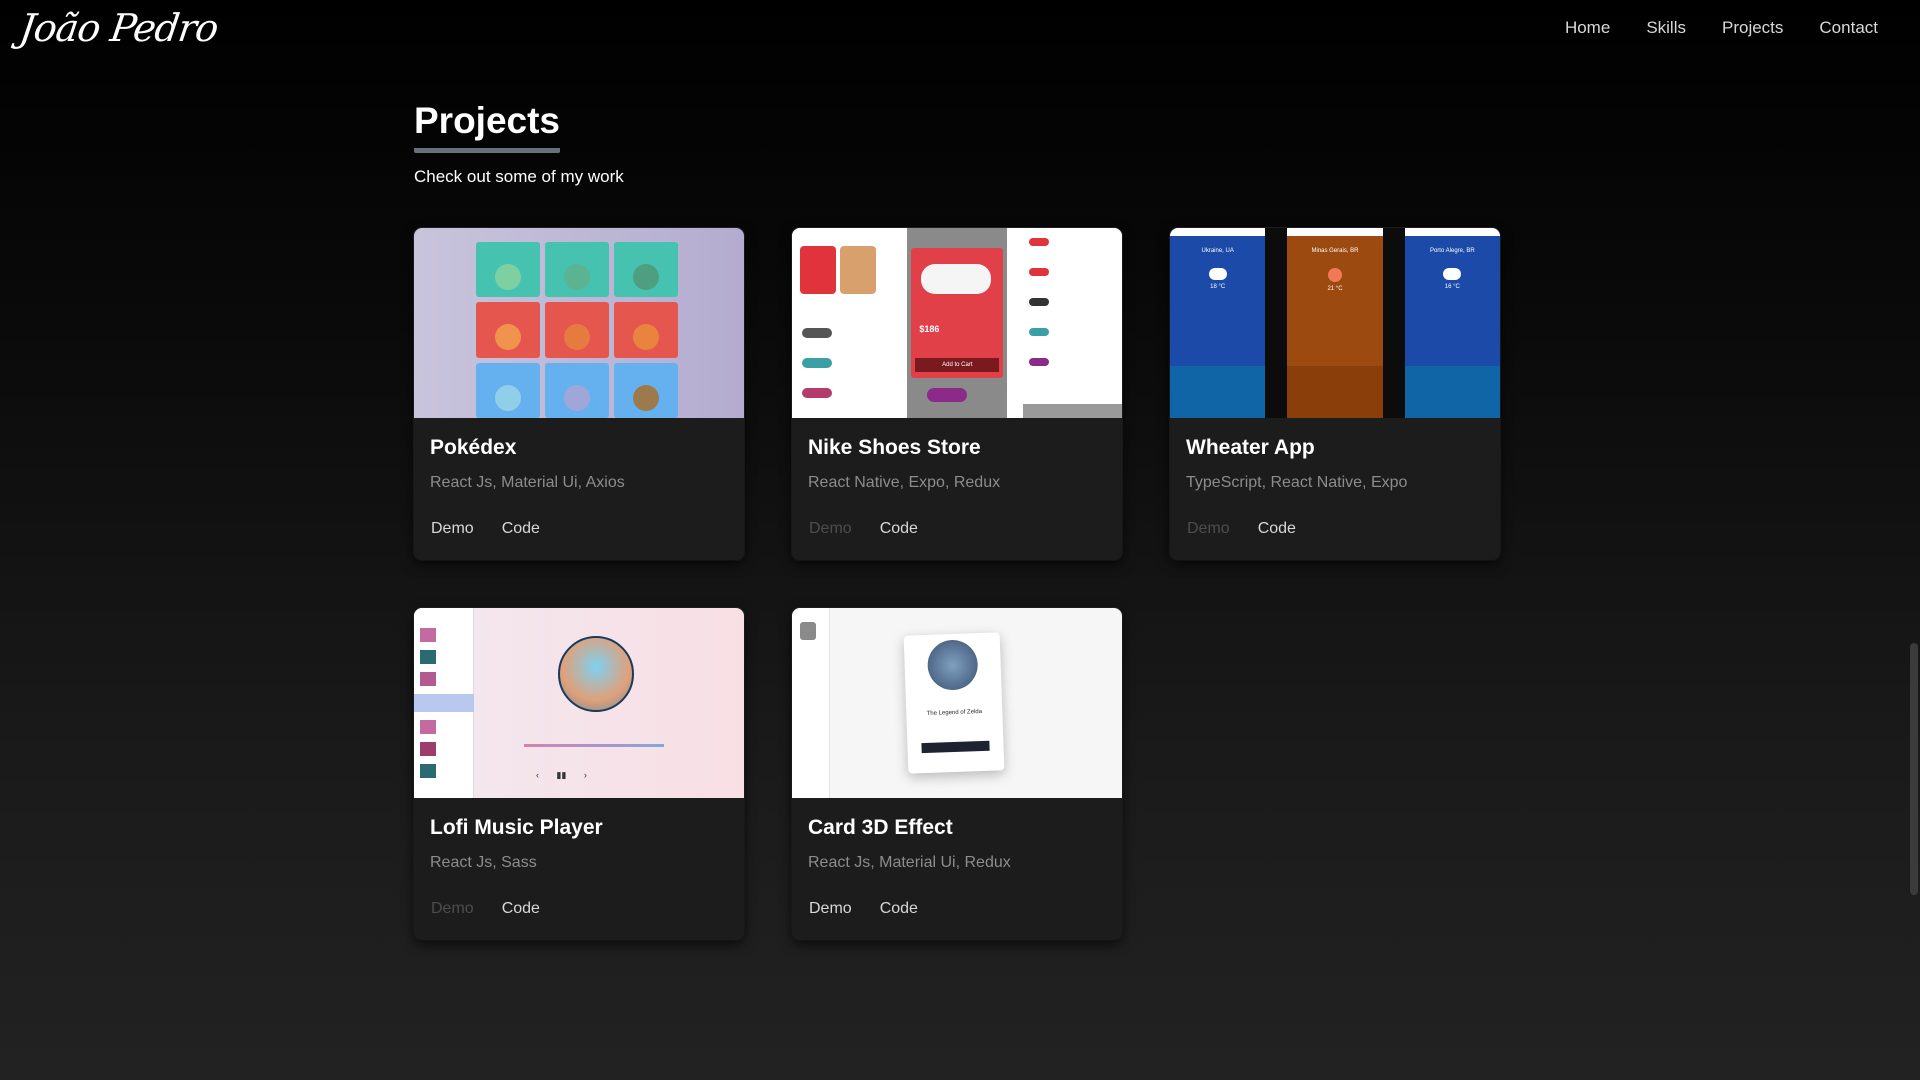 Image resolution: width=1920 pixels, height=1080 pixels. What do you see at coordinates (1217, 251) in the screenshot?
I see `weather-city: Ukraine, UA` at bounding box center [1217, 251].